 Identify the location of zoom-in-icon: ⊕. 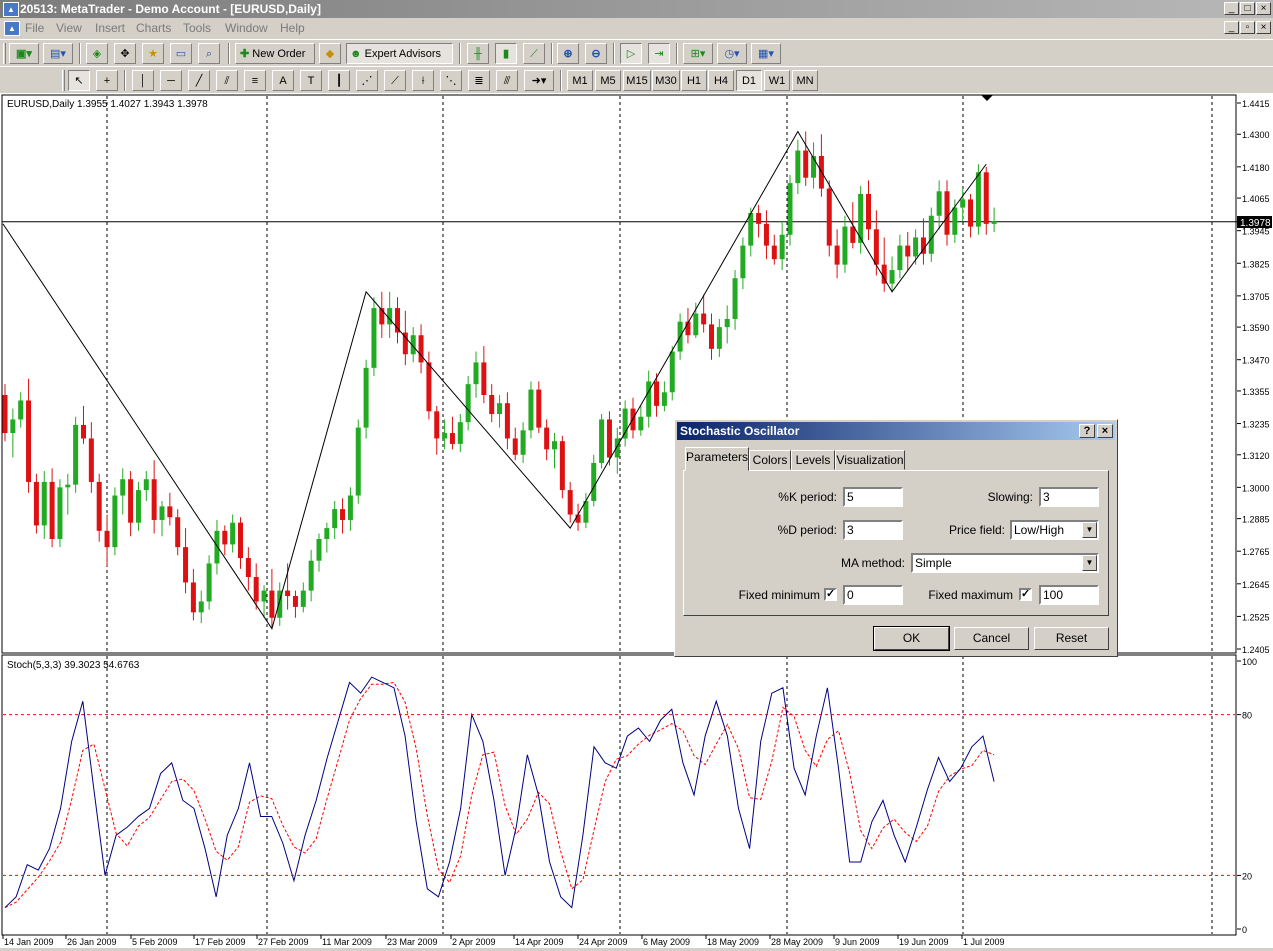
(568, 53).